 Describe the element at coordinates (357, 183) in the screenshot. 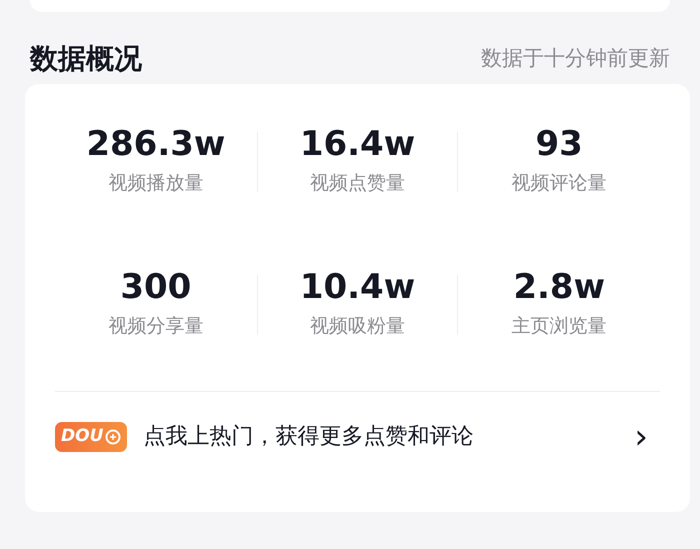

I see `stat-label: 视频点赞量` at that location.